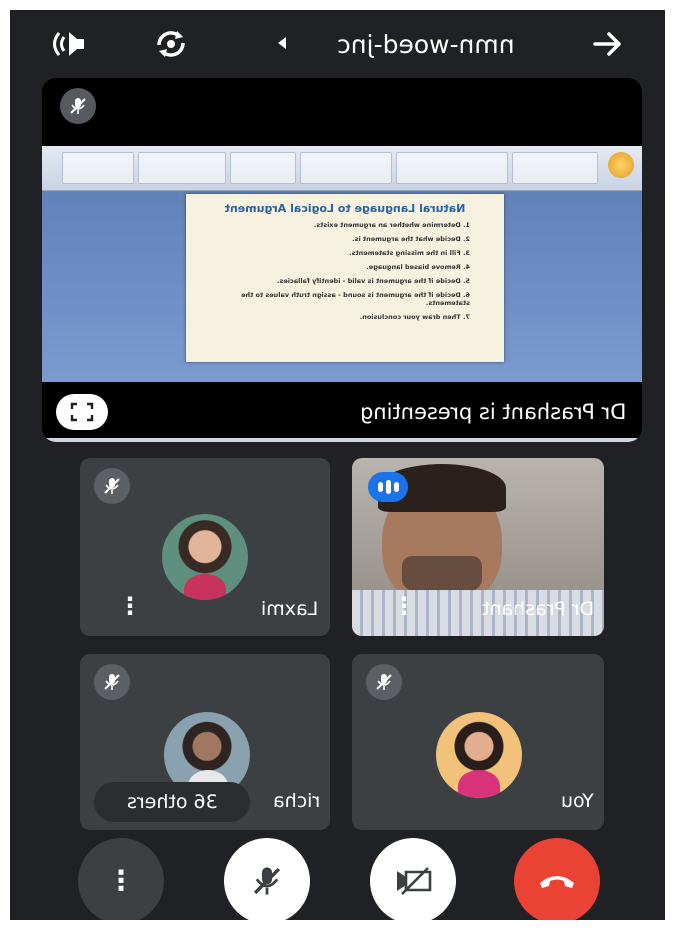 Image resolution: width=675 pixels, height=930 pixels. I want to click on fullscreen-button, so click(82, 412).